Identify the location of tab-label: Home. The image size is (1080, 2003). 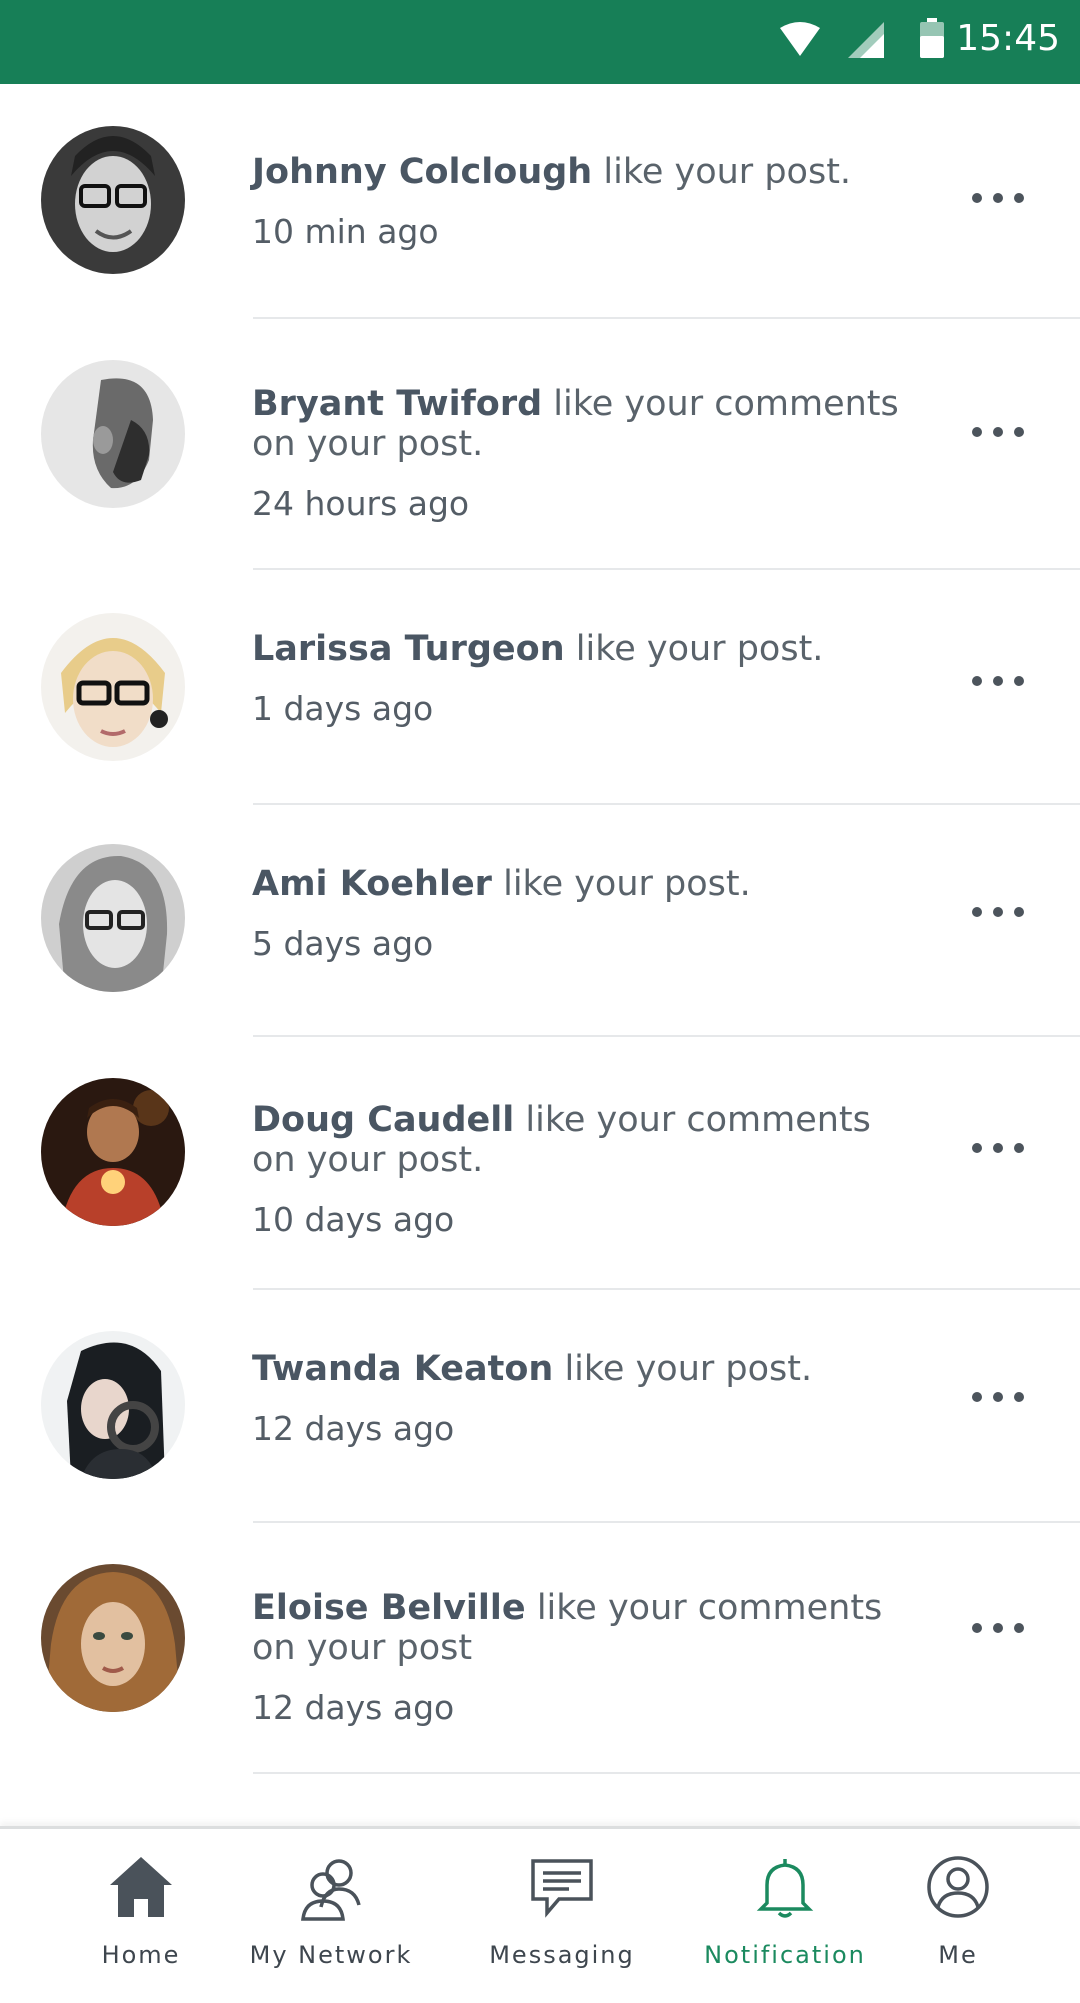
(141, 1955).